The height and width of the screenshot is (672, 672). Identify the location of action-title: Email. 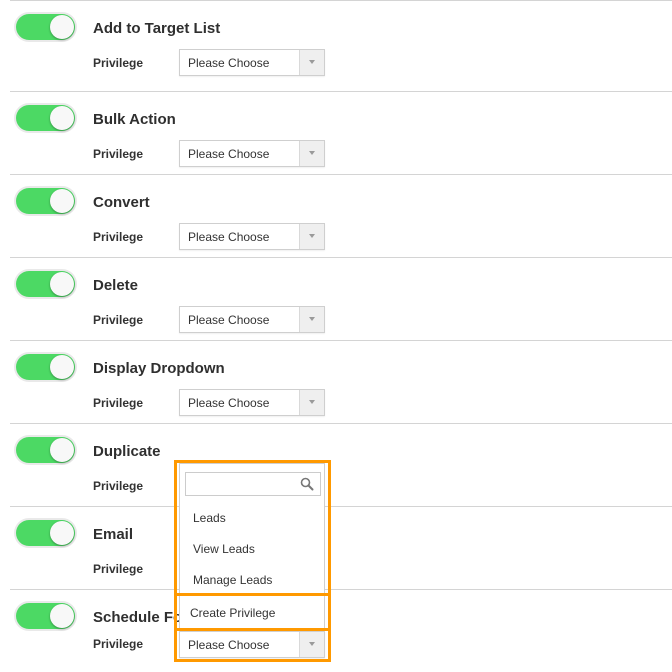
(113, 534).